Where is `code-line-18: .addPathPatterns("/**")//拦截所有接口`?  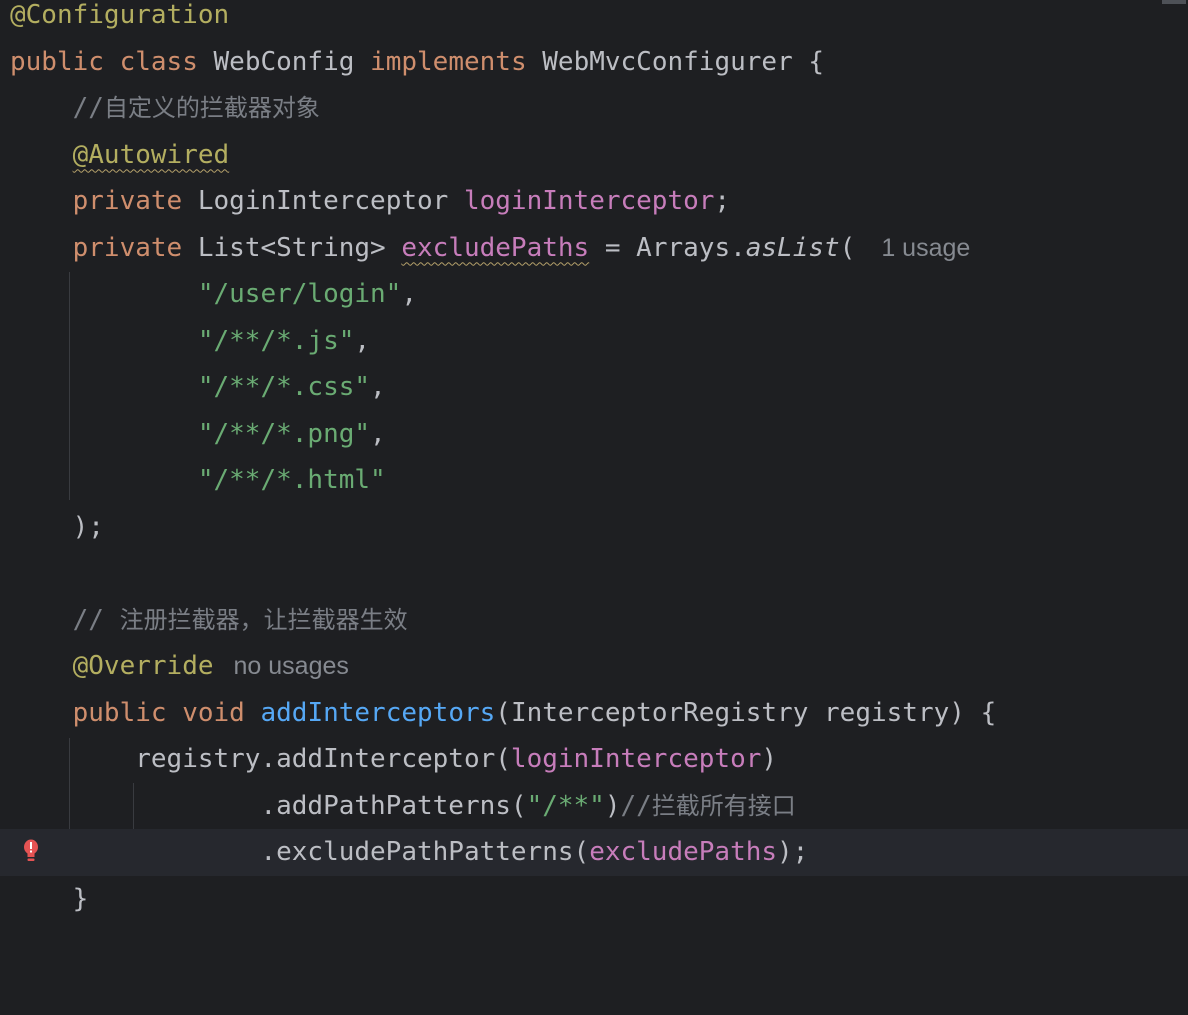 code-line-18: .addPathPatterns("/**")//拦截所有接口 is located at coordinates (594, 806).